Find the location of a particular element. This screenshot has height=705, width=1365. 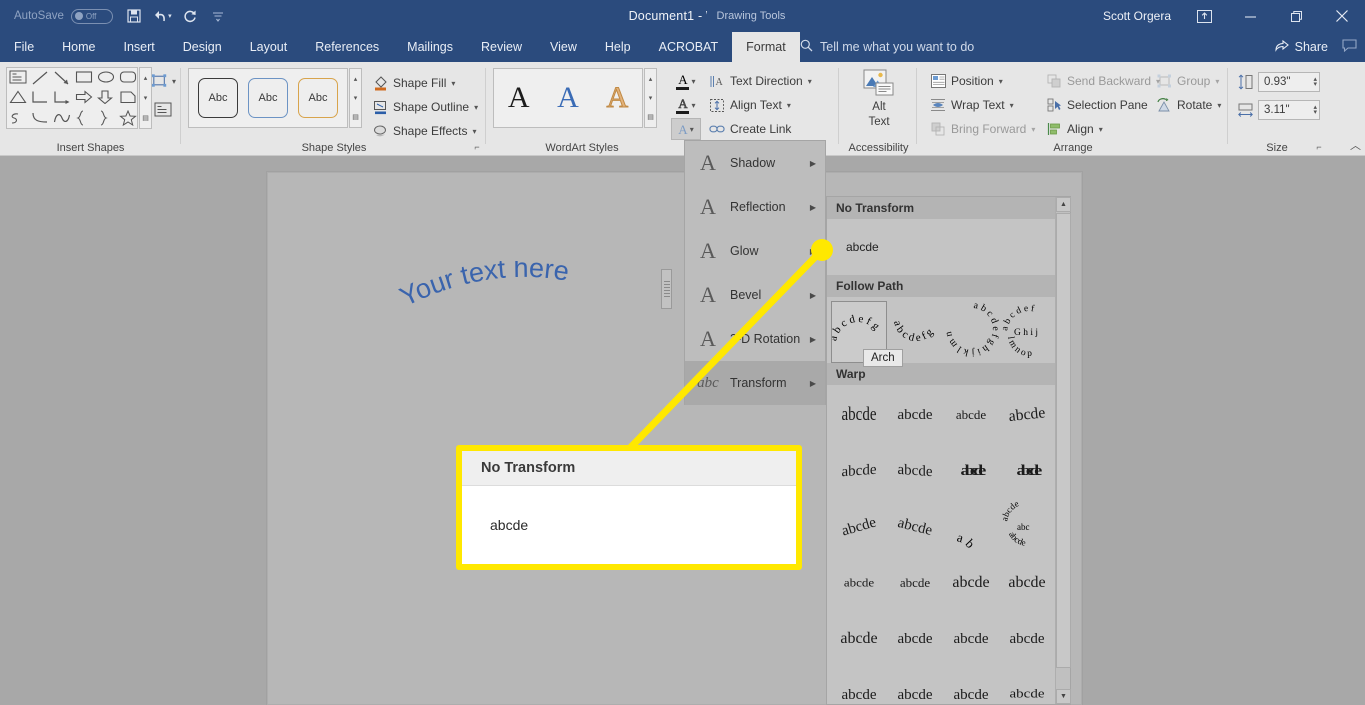

collapse-ribbon-icon: ︿ is located at coordinates (1355, 145).